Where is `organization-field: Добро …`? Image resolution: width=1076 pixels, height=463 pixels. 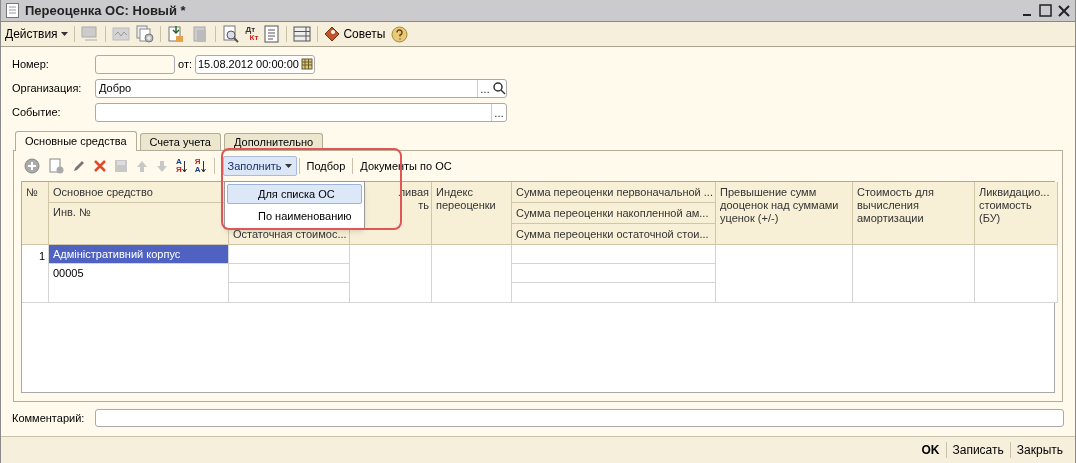 organization-field: Добро … is located at coordinates (301, 88).